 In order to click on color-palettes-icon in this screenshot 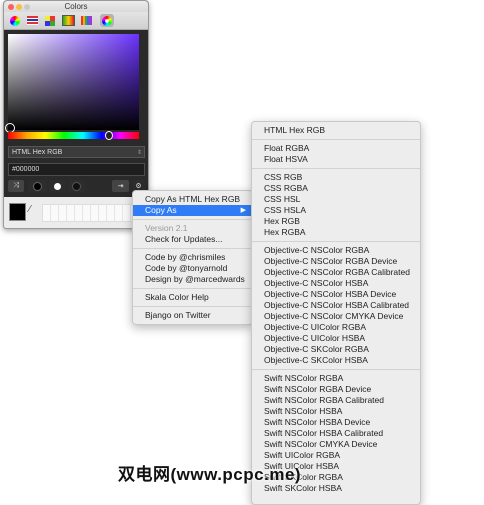, I will do `click(50, 20)`.